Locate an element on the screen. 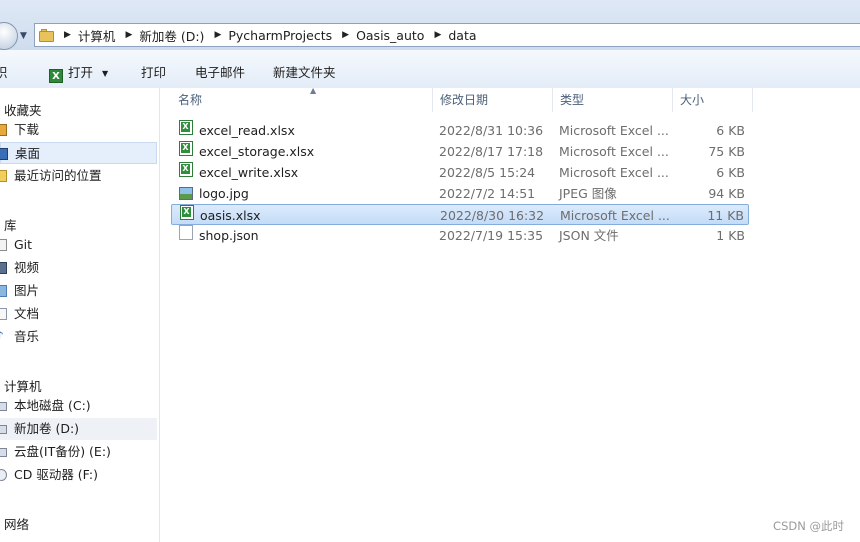 The height and width of the screenshot is (542, 860). nav-item-music: ♪ 音乐 is located at coordinates (78, 337).